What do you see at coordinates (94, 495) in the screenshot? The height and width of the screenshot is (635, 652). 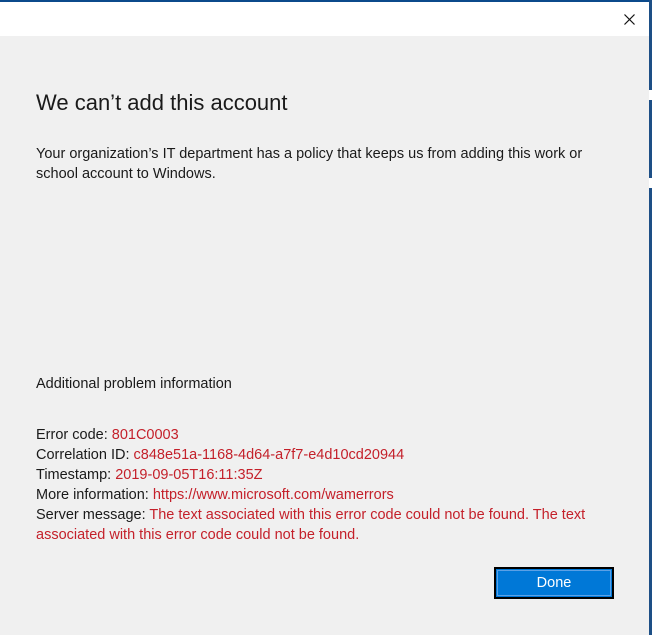 I see `more-info-label: More information:` at bounding box center [94, 495].